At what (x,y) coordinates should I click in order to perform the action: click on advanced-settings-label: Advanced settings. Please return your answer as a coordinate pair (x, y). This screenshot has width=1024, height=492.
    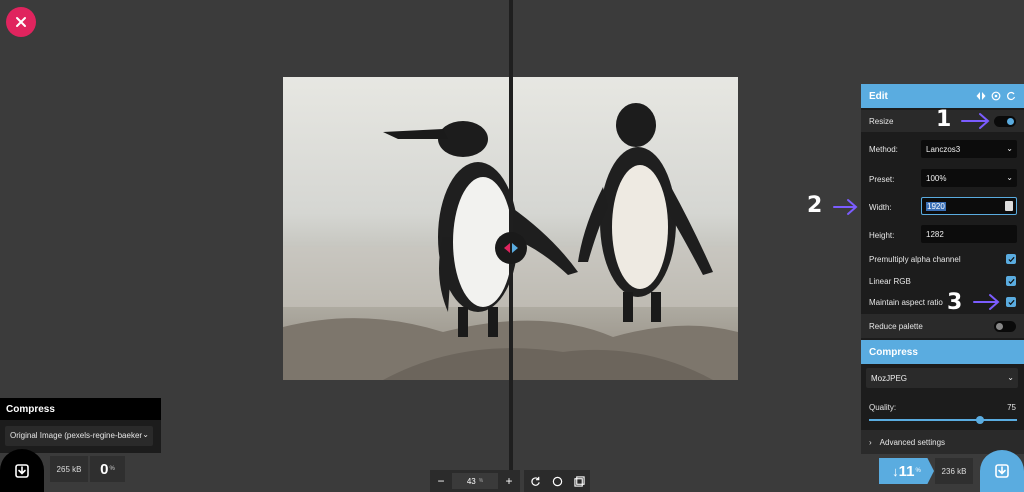
    Looking at the image, I should click on (912, 442).